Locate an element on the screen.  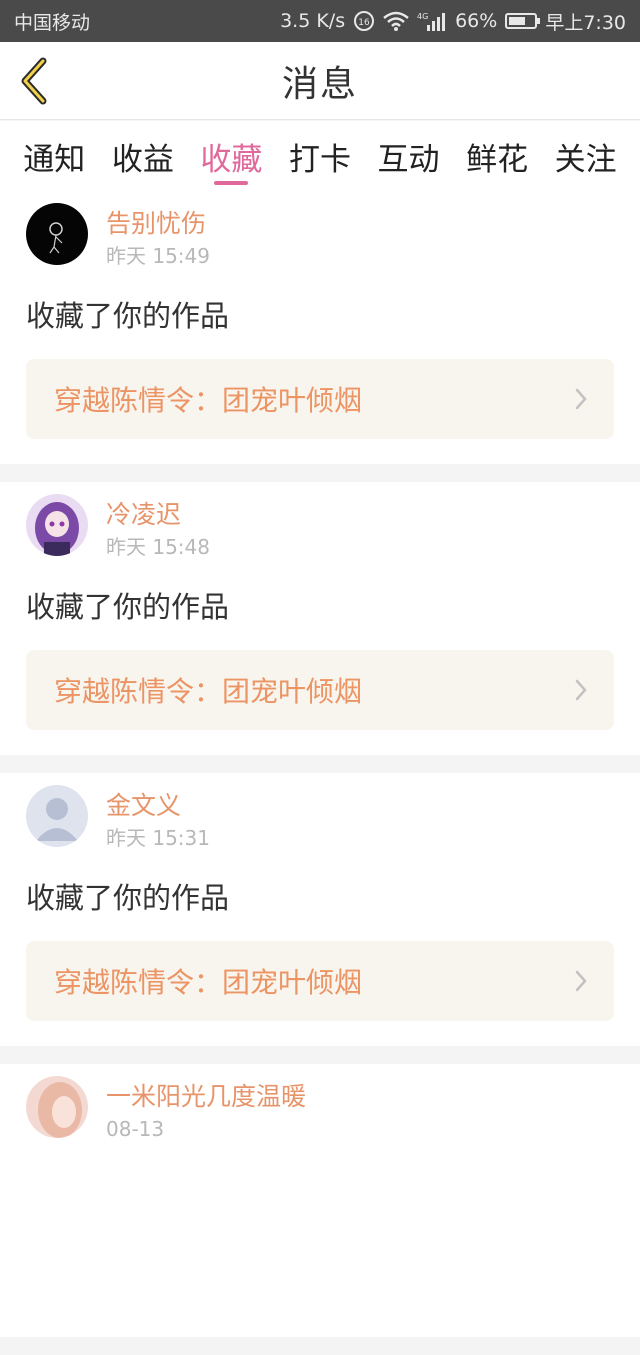
signal-icon: 4G is located at coordinates (432, 21).